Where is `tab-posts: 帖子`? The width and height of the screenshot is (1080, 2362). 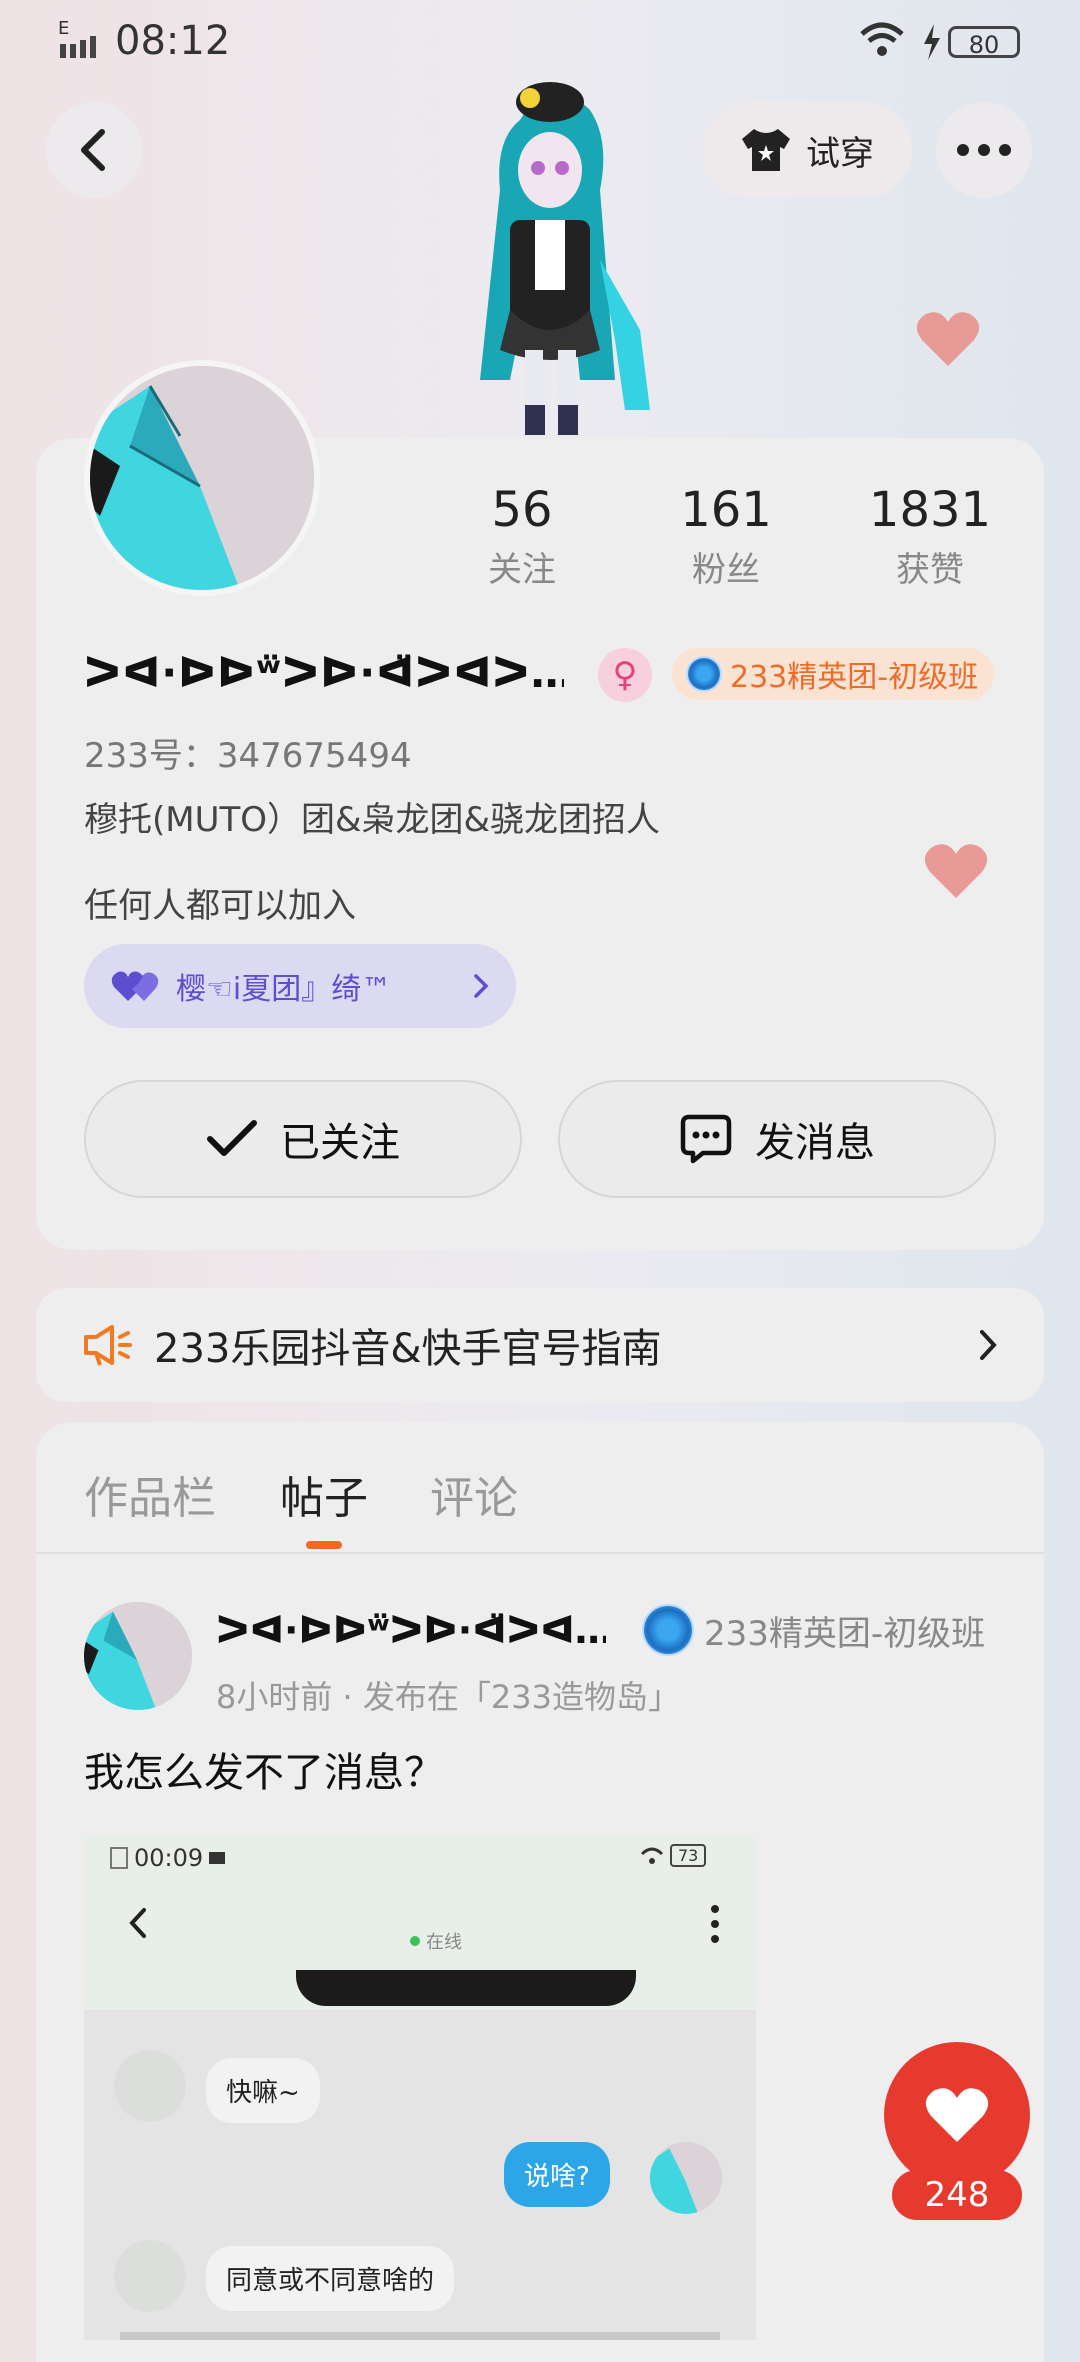 tab-posts: 帖子 is located at coordinates (324, 1494).